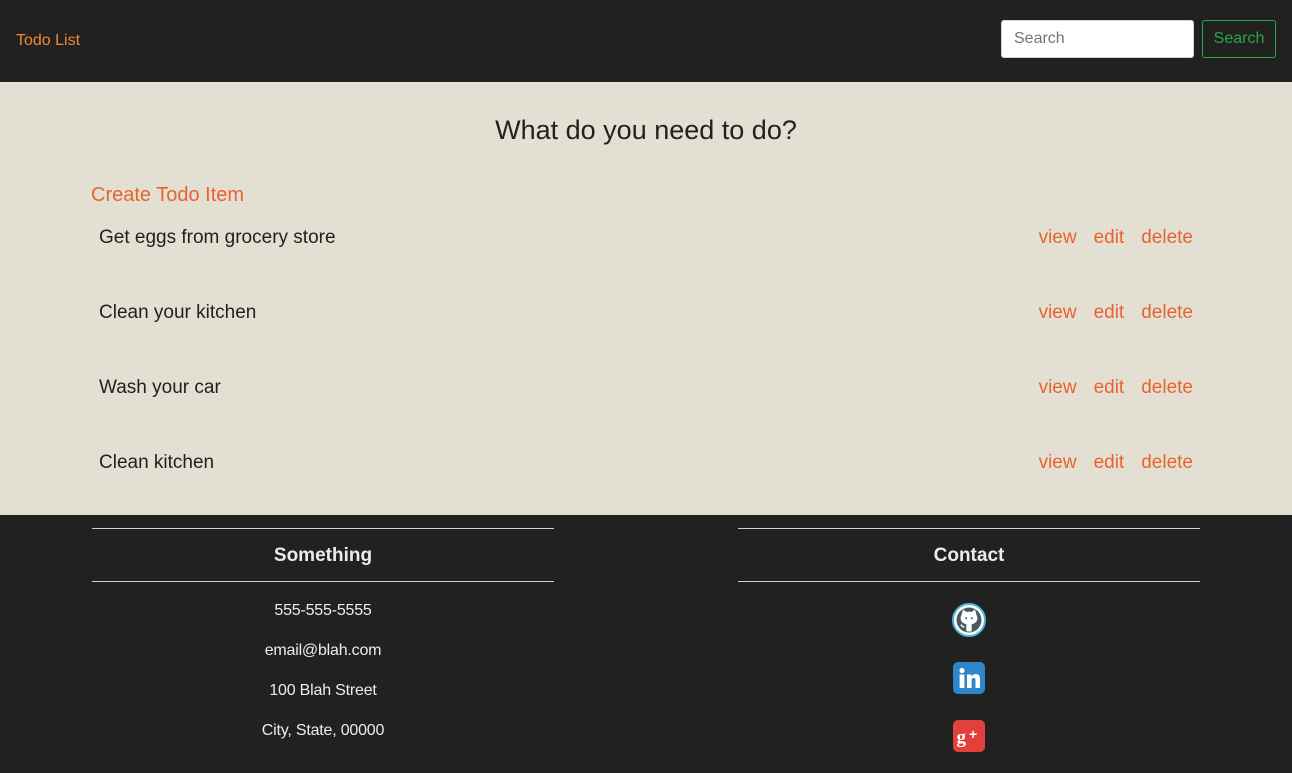  I want to click on todo-item: Wash your car view edit delete, so click(646, 388).